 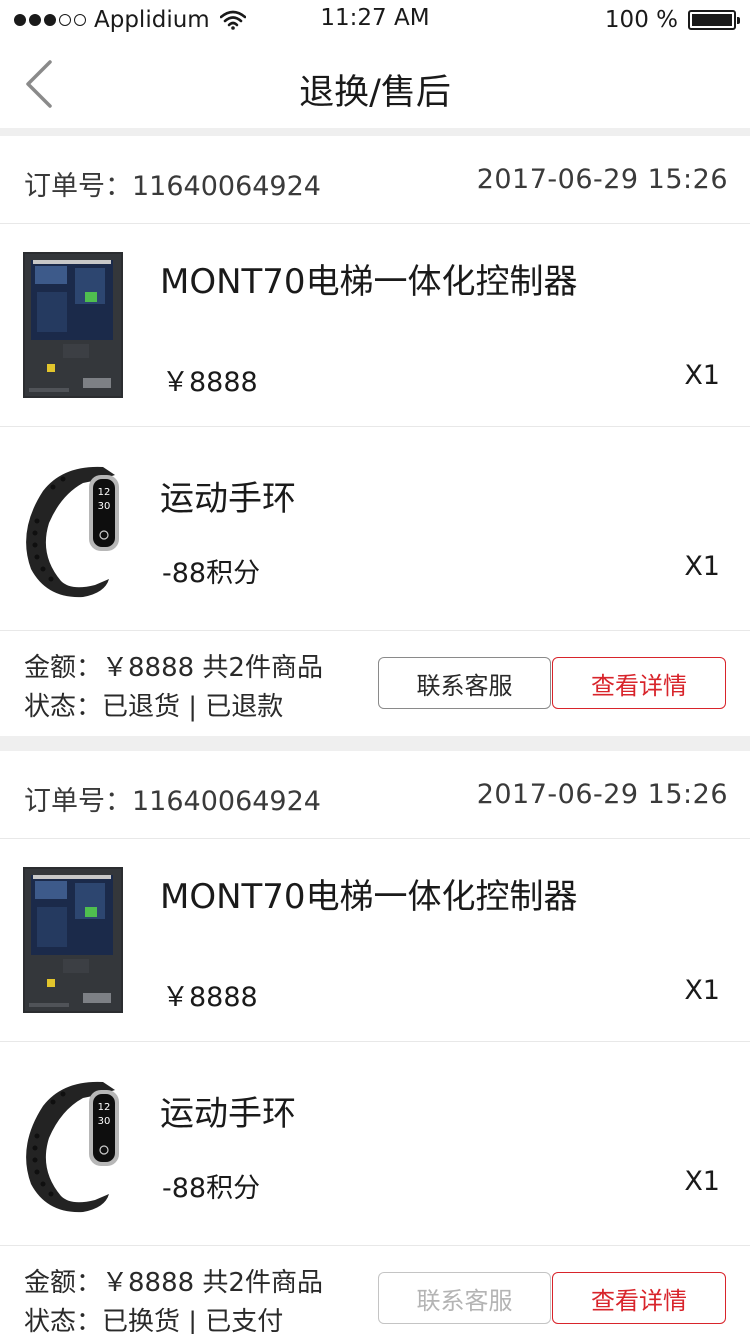 I want to click on order-footer: 金额：￥8888 共2件商品 状态：已退货 | 已退款 联系客服 查看详情, so click(x=375, y=683).